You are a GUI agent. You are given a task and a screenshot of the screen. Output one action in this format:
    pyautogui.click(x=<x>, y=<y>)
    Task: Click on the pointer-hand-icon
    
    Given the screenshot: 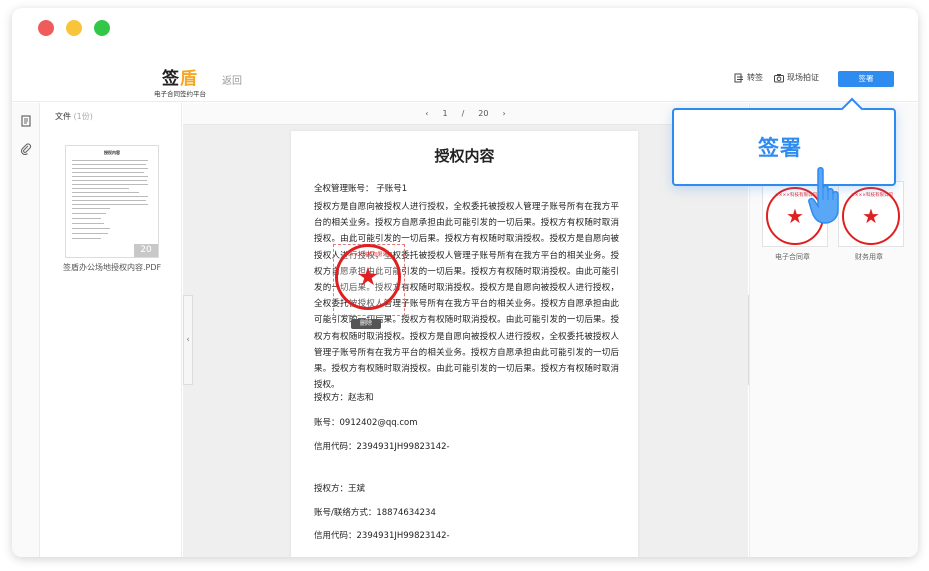 What is the action you would take?
    pyautogui.click(x=823, y=195)
    